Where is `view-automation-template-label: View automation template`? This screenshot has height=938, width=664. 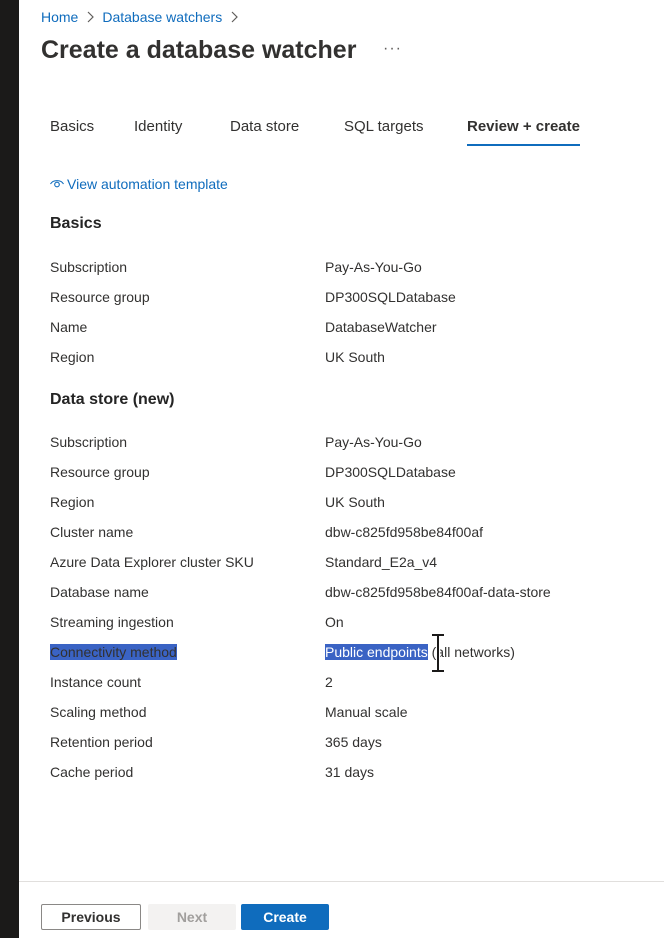 view-automation-template-label: View automation template is located at coordinates (147, 184).